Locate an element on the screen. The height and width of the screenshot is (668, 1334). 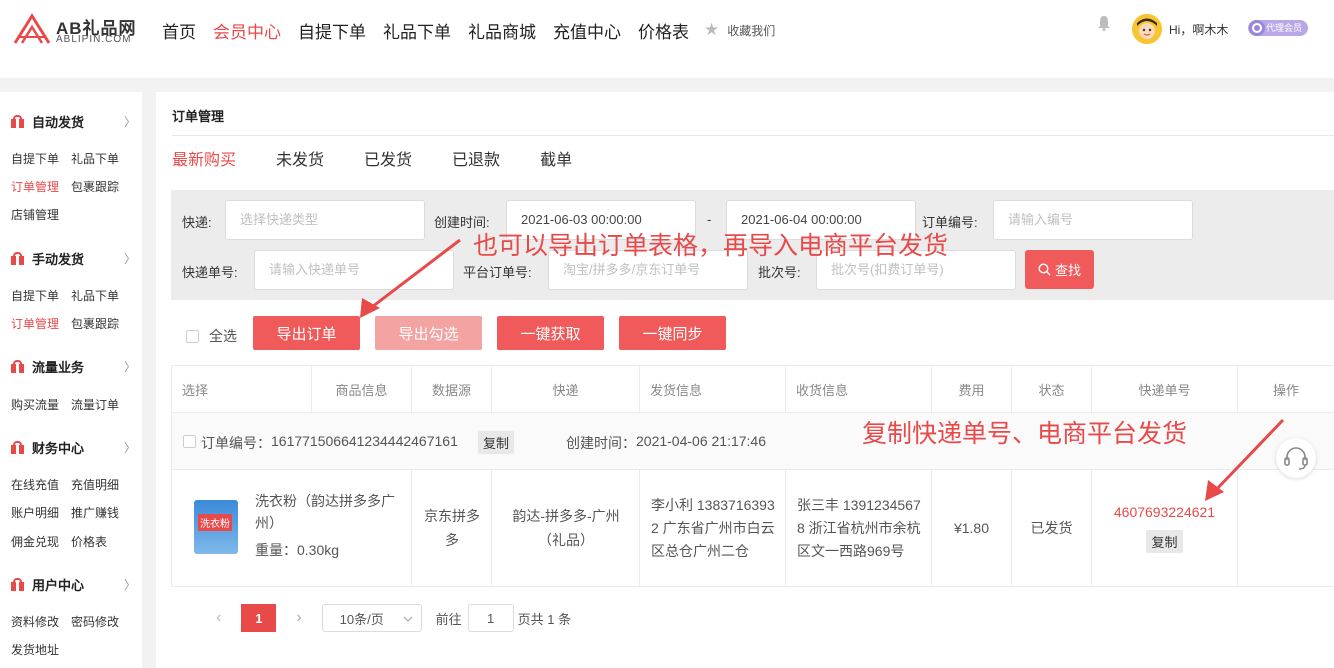
tab-latest: 最新购买 is located at coordinates (204, 158).